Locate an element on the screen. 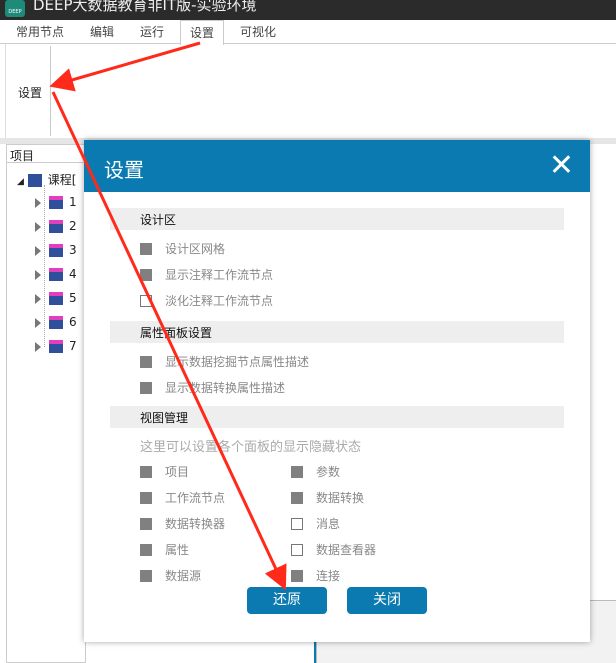  option-label: 项目 is located at coordinates (177, 472).